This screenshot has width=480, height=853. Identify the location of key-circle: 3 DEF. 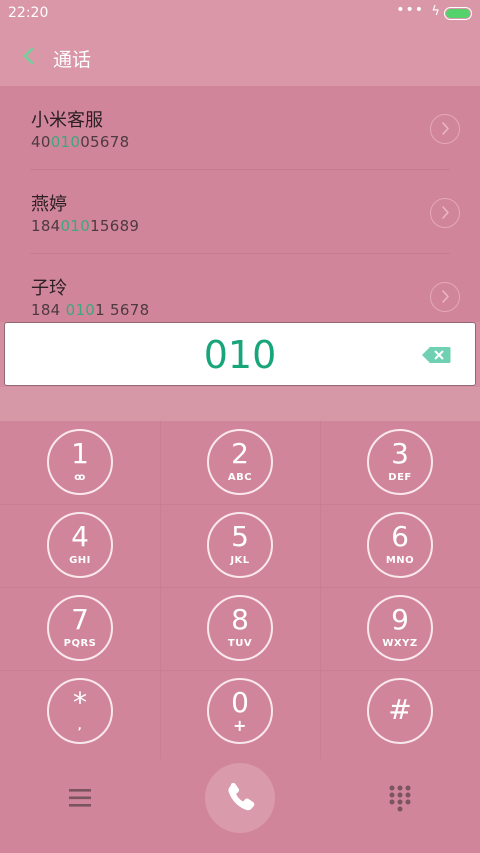
(400, 462).